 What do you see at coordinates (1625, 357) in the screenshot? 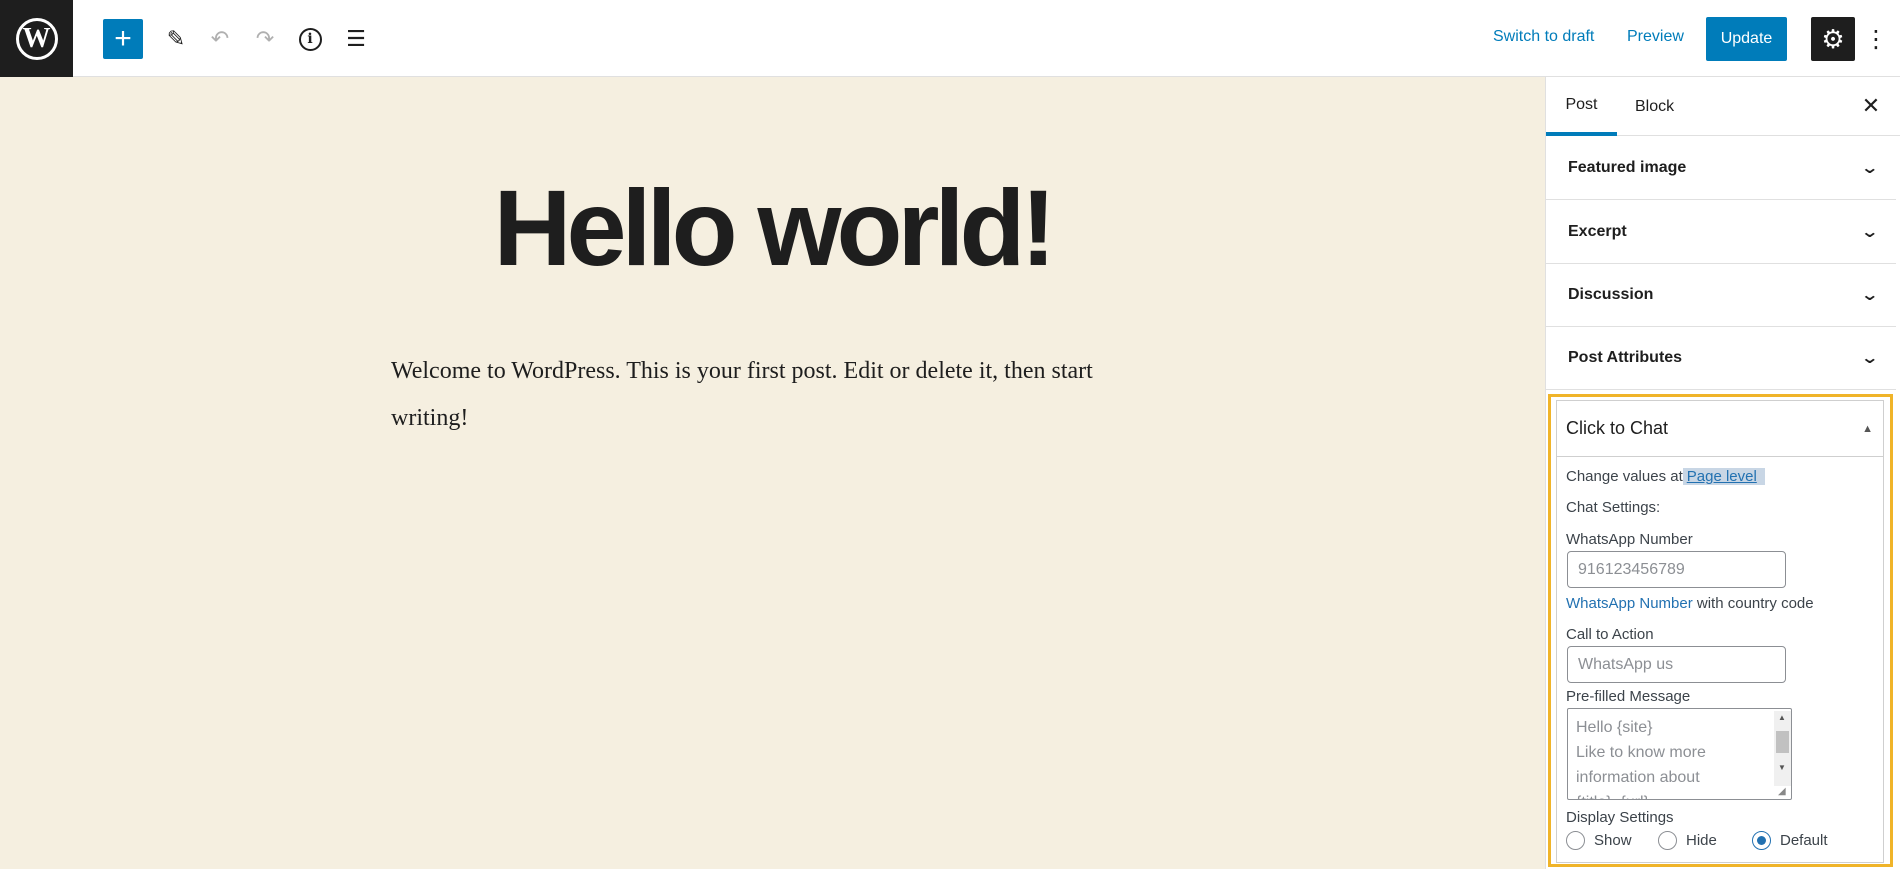
I see `panel-label: Post Attributes` at bounding box center [1625, 357].